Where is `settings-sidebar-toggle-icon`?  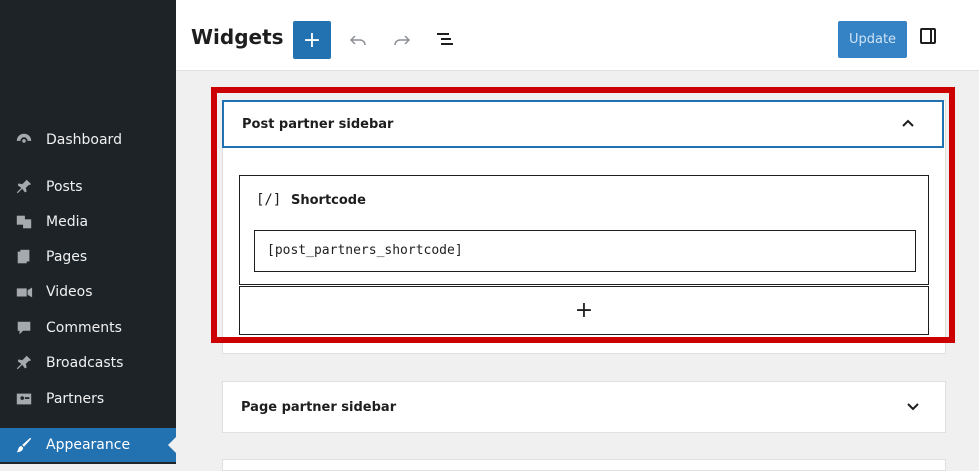 settings-sidebar-toggle-icon is located at coordinates (928, 36).